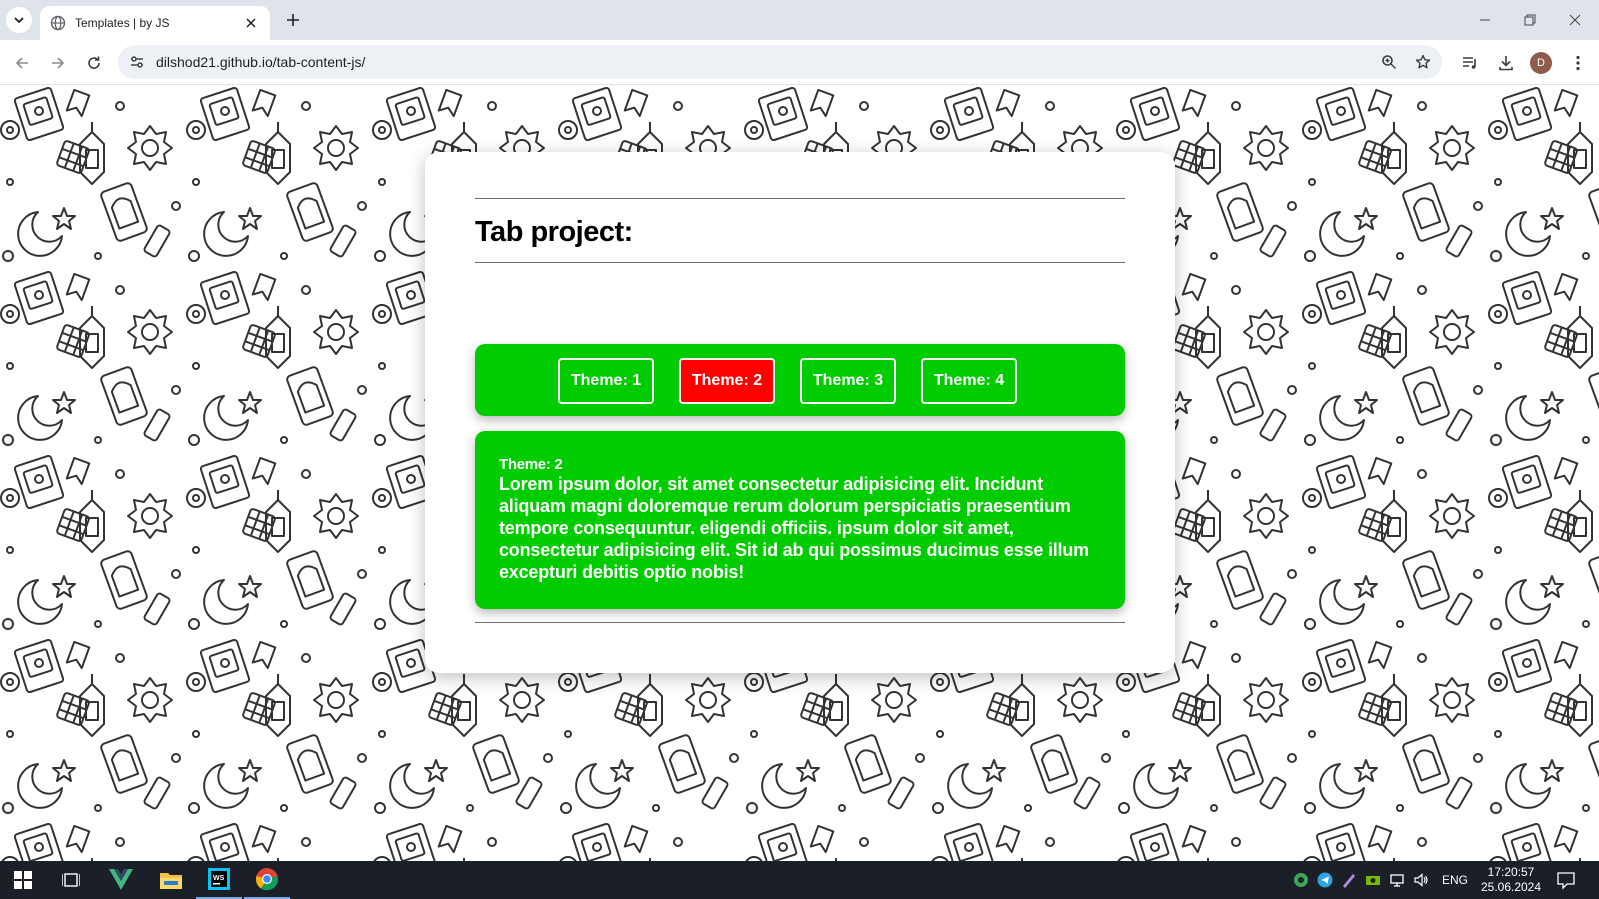 This screenshot has height=899, width=1599. I want to click on page-title: Tab project:, so click(554, 232).